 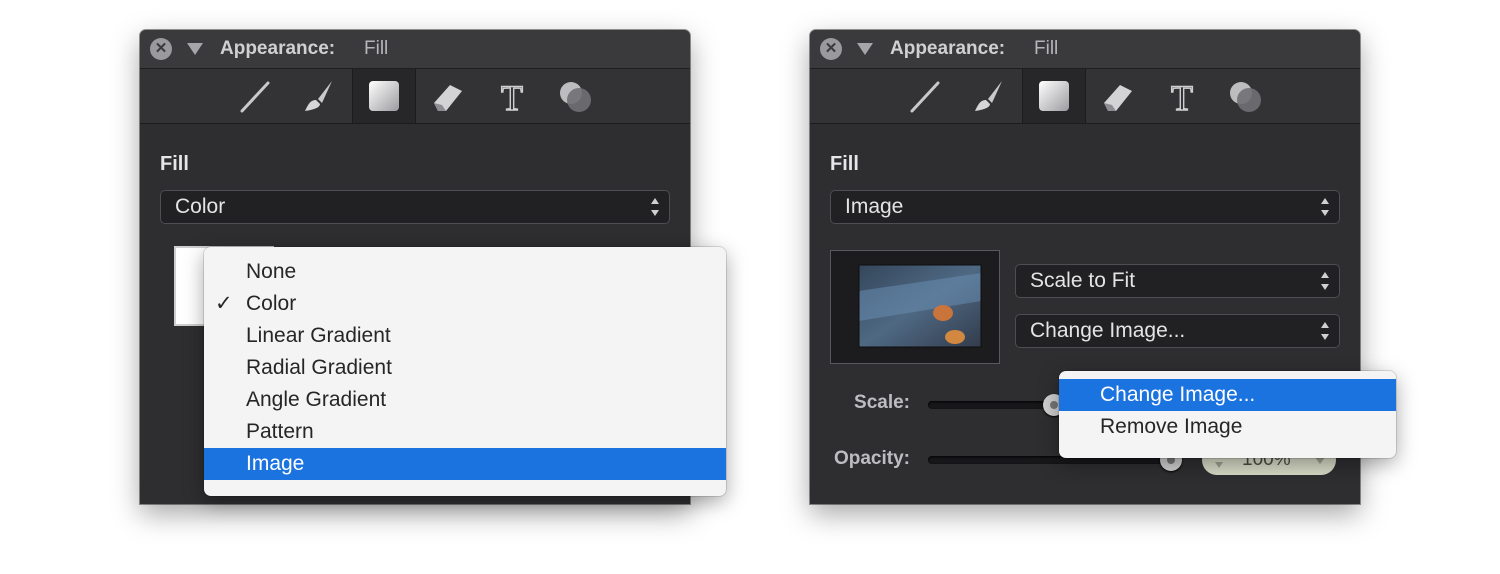 What do you see at coordinates (200, 206) in the screenshot?
I see `fill-type-value: Color` at bounding box center [200, 206].